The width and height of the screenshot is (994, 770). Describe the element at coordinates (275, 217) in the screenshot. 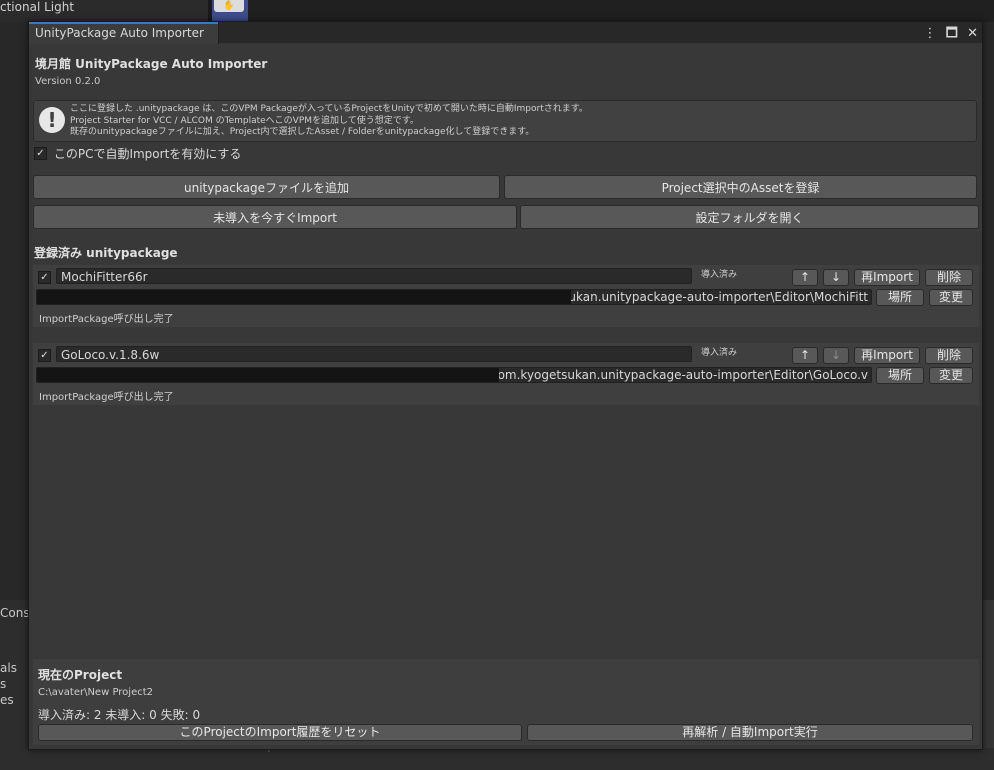

I see `import-now-button: 未導入を今すぐImport` at that location.